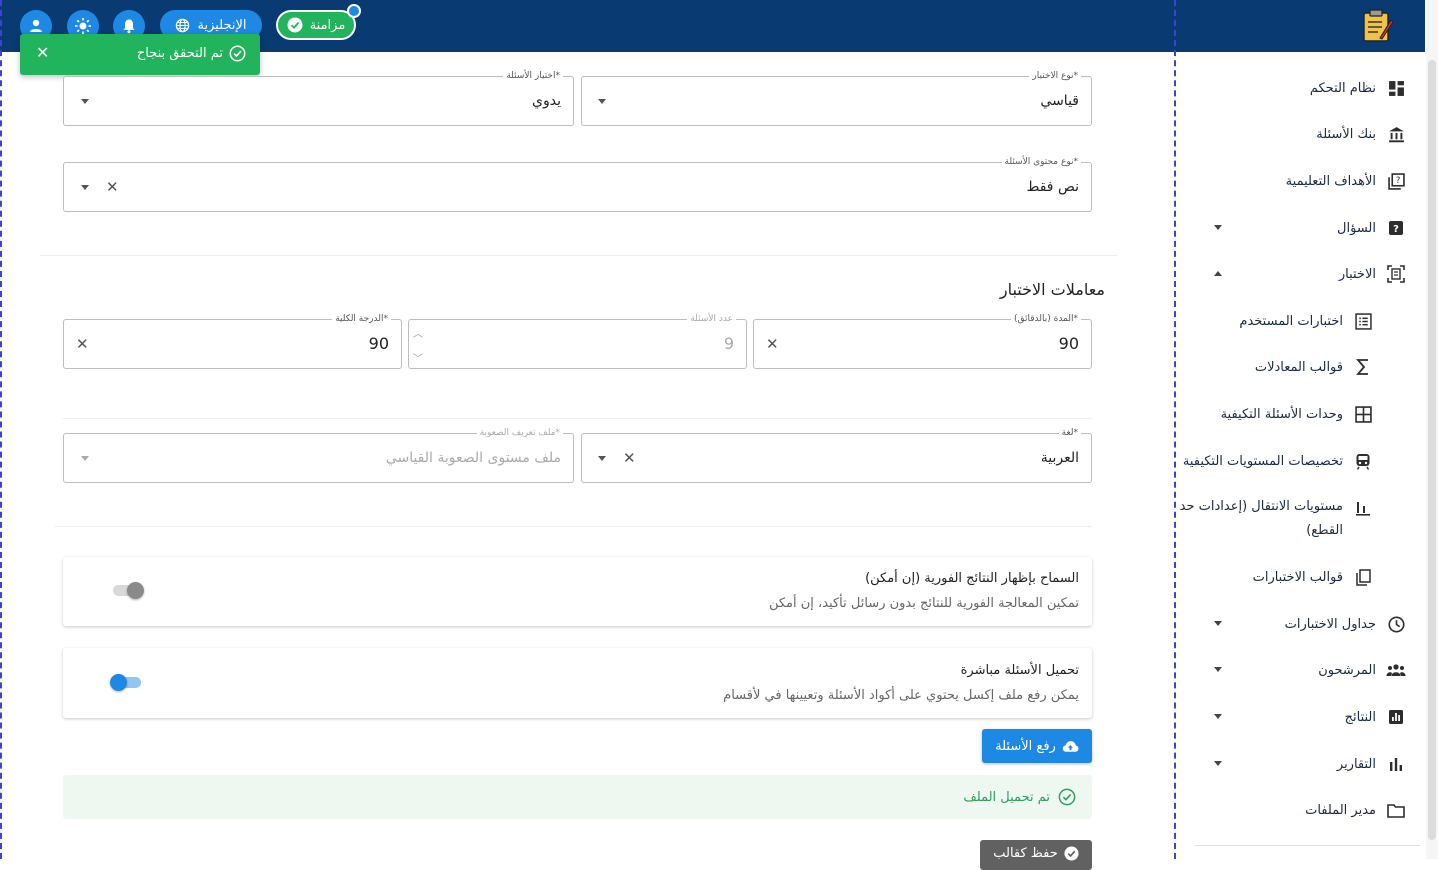 The width and height of the screenshot is (1438, 870). What do you see at coordinates (1298, 367) in the screenshot?
I see `sidebar-item-label: قوالب المعادلات` at bounding box center [1298, 367].